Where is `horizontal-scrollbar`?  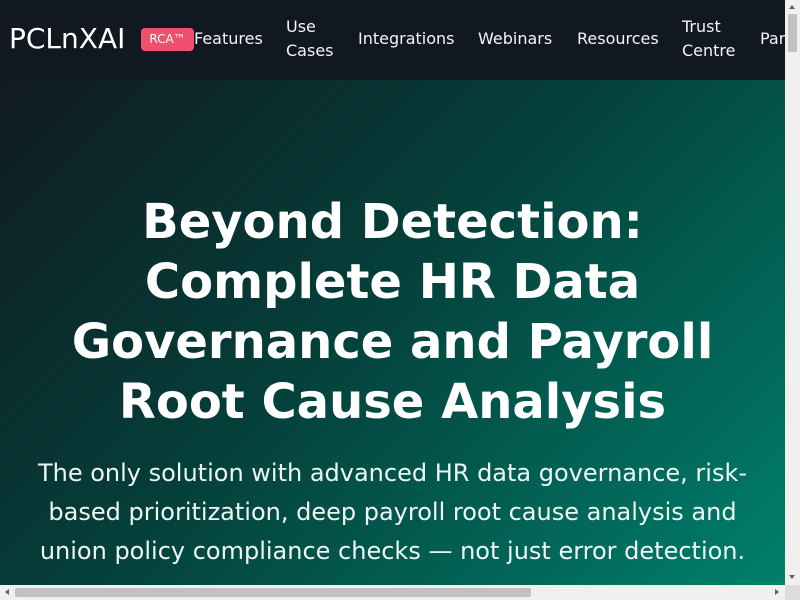 horizontal-scrollbar is located at coordinates (392, 592).